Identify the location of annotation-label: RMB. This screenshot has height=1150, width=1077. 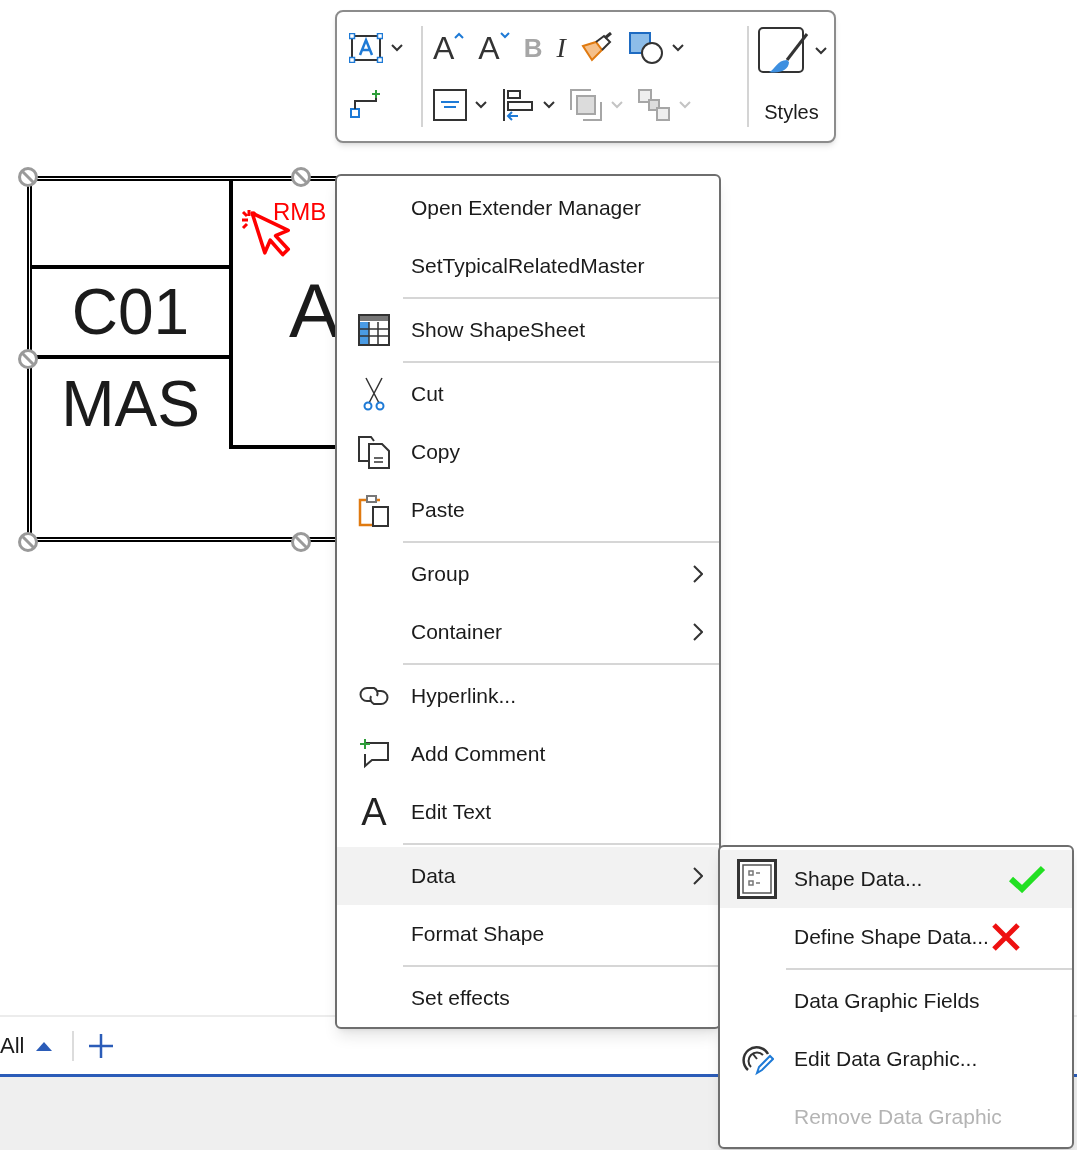
(300, 212).